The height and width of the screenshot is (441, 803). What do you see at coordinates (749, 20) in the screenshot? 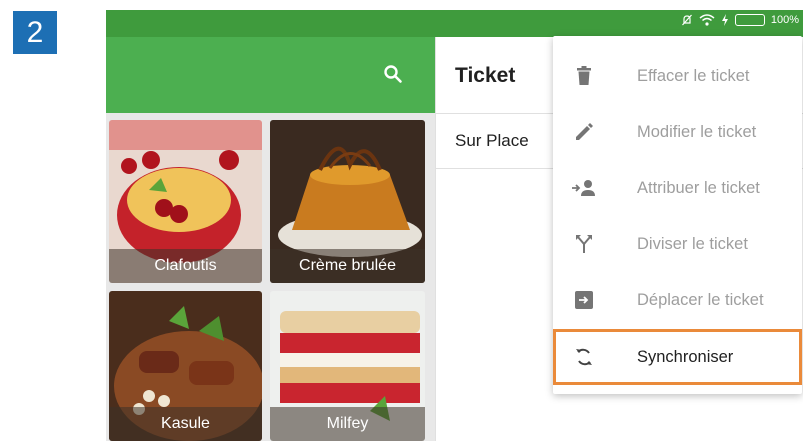
I see `battery-icon` at bounding box center [749, 20].